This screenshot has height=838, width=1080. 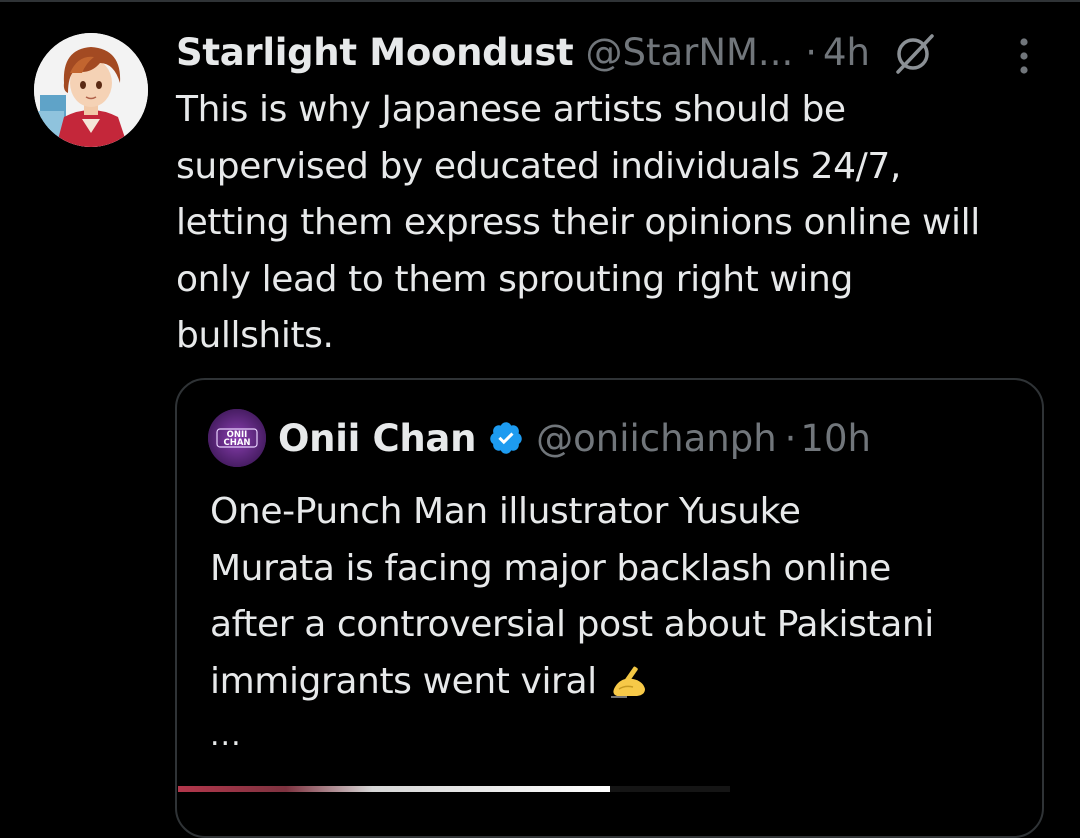 What do you see at coordinates (656, 438) in the screenshot?
I see `quoted-author-handle: @oniichanph` at bounding box center [656, 438].